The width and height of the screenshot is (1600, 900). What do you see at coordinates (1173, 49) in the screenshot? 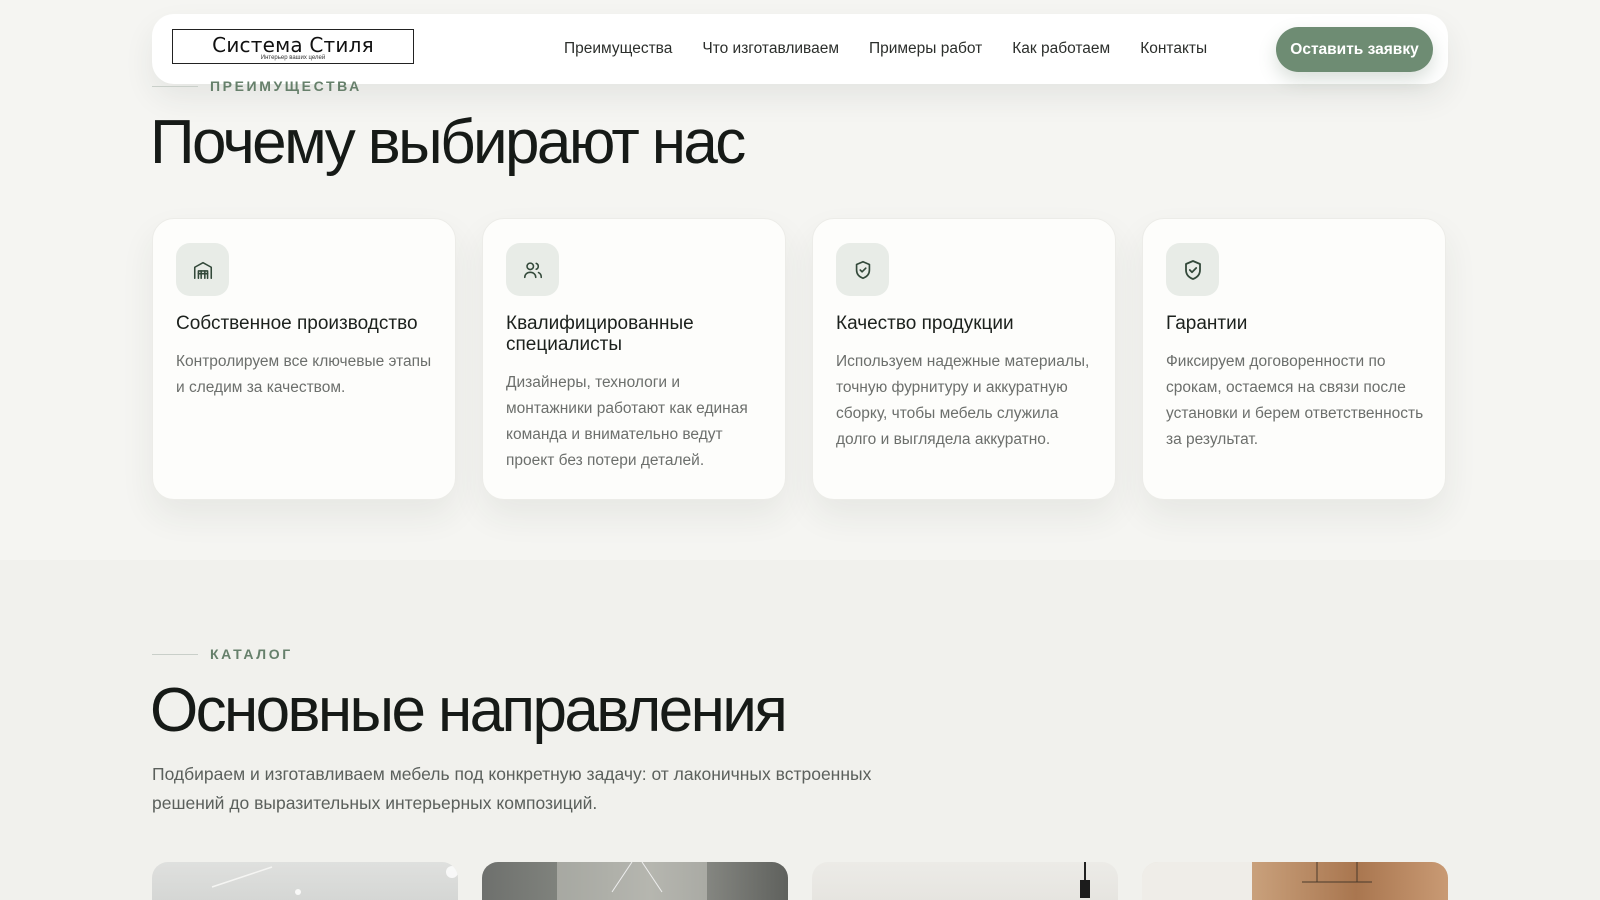
I see `nav-link-contacts: Контакты` at bounding box center [1173, 49].